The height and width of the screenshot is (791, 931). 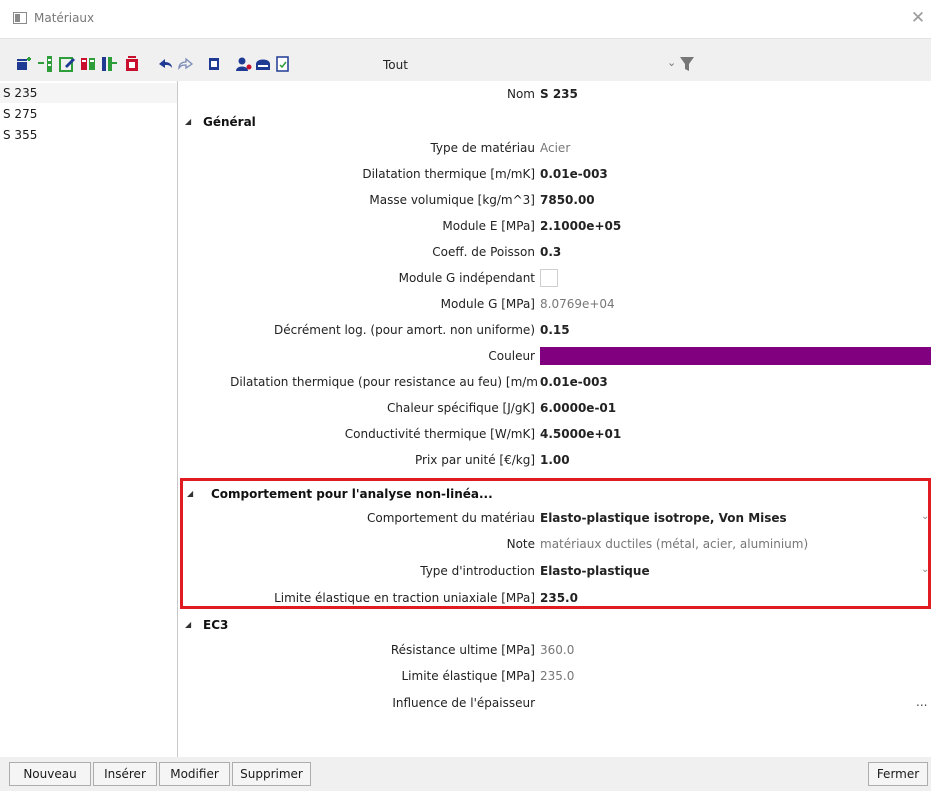 I want to click on inserer-button: Insérer, so click(x=125, y=774).